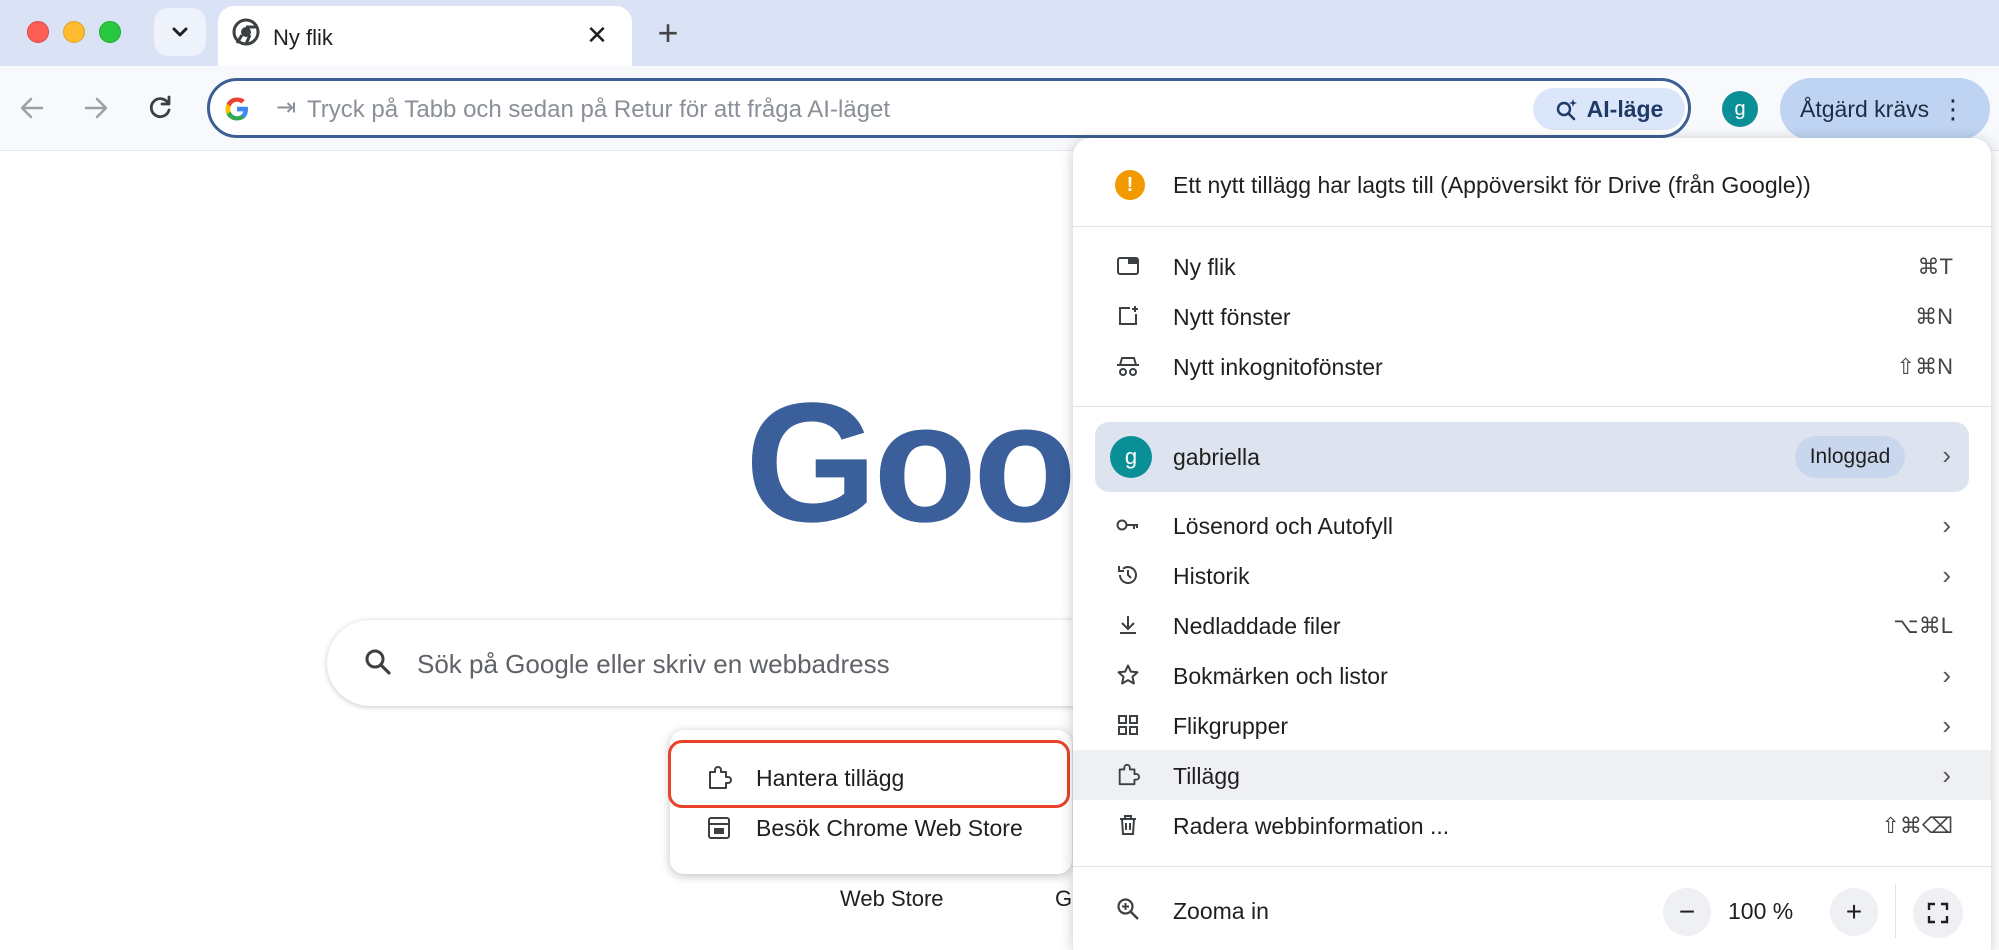 The width and height of the screenshot is (1999, 950). I want to click on shortcut-label-web-store: Web Store, so click(892, 899).